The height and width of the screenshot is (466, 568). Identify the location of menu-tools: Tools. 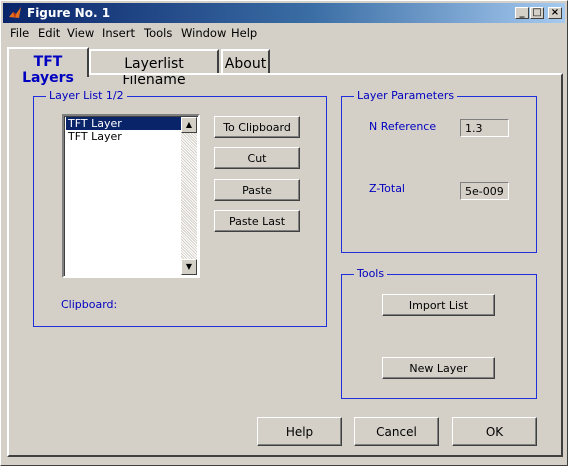
(158, 33).